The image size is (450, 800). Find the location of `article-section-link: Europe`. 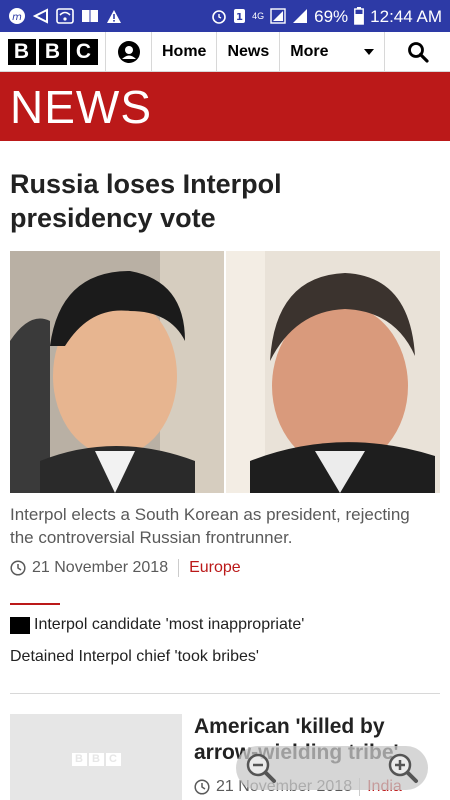

article-section-link: Europe is located at coordinates (215, 568).